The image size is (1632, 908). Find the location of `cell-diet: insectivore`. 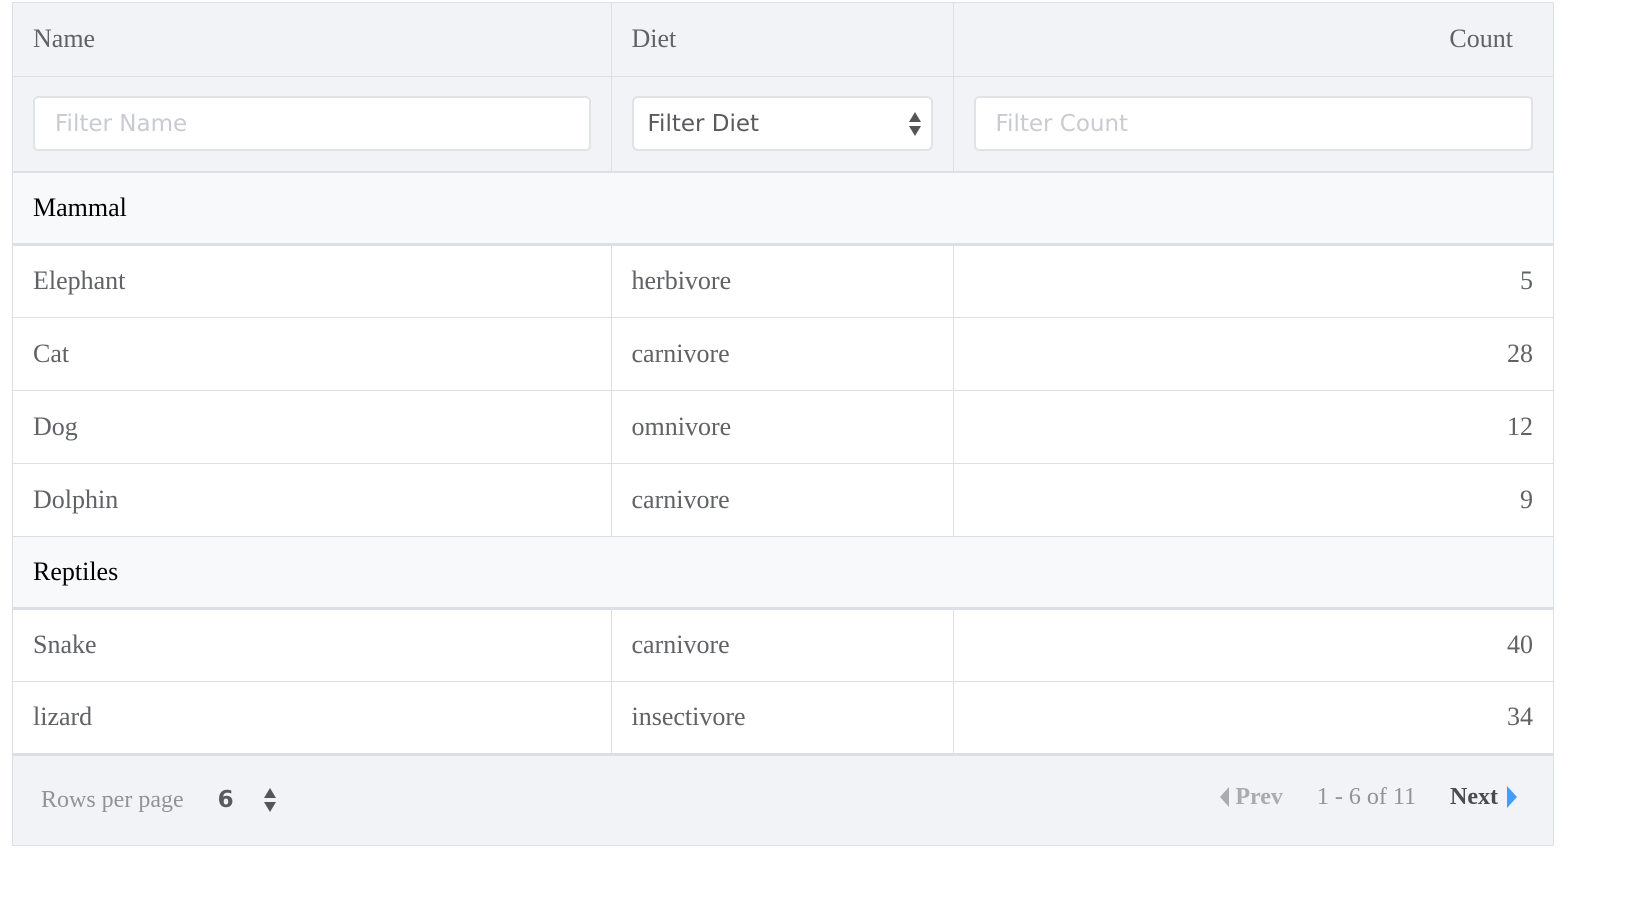

cell-diet: insectivore is located at coordinates (782, 718).